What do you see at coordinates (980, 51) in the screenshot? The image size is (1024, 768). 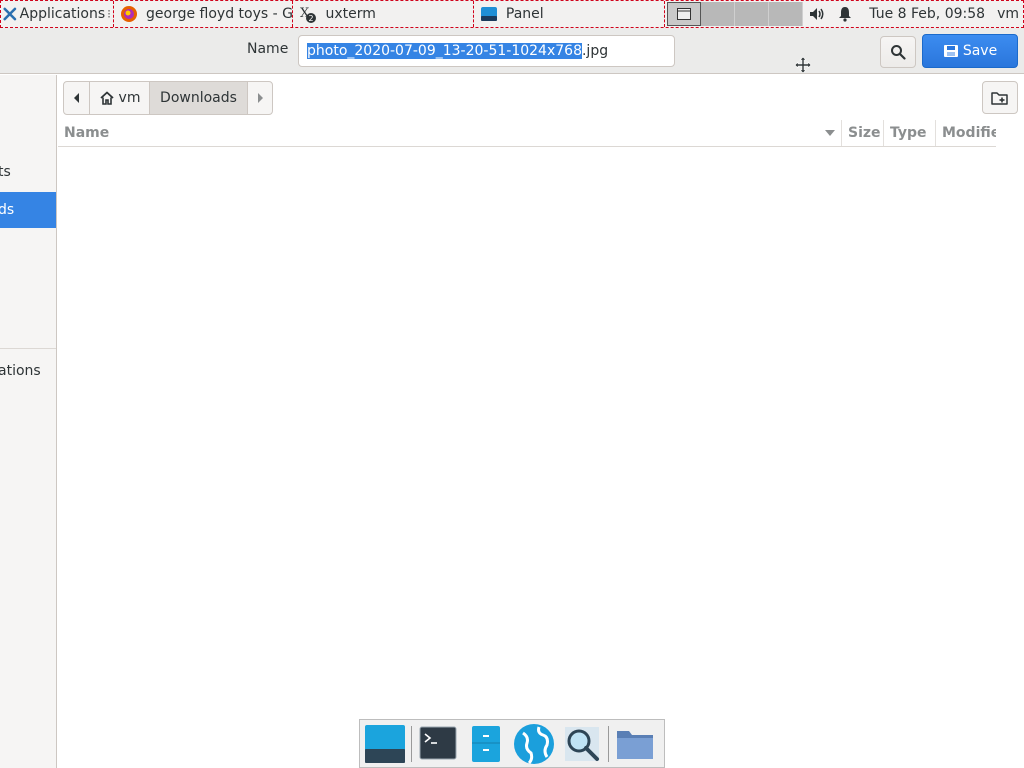 I see `save-button-label: Save` at bounding box center [980, 51].